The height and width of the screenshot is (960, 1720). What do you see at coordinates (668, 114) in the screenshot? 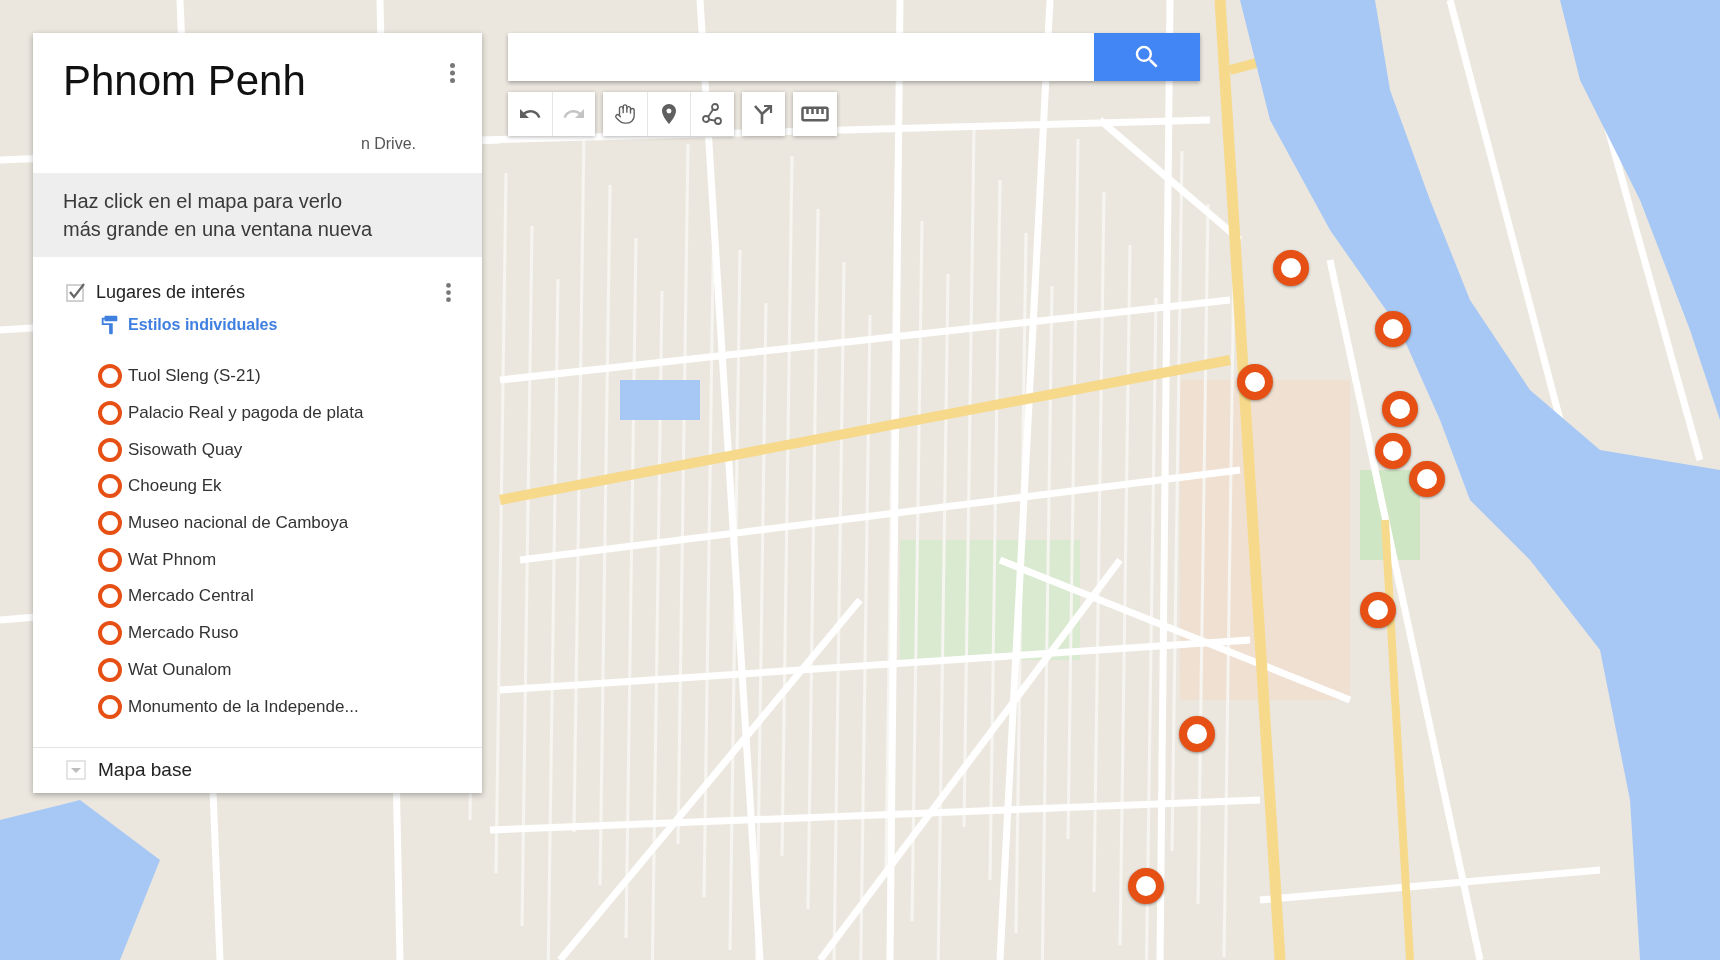
I see `marker-tool-button` at bounding box center [668, 114].